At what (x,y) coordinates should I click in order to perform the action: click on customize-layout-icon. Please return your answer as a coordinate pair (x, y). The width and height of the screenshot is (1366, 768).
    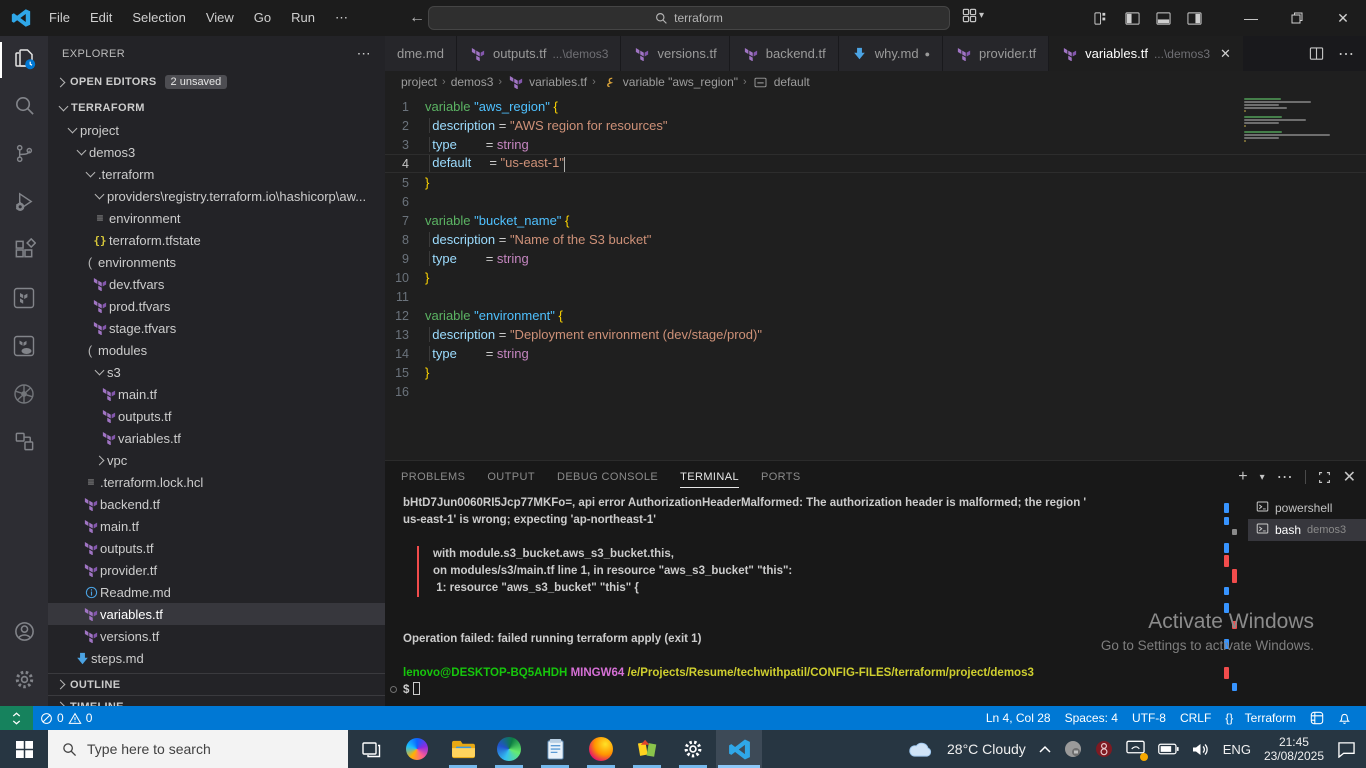
    Looking at the image, I should click on (1101, 18).